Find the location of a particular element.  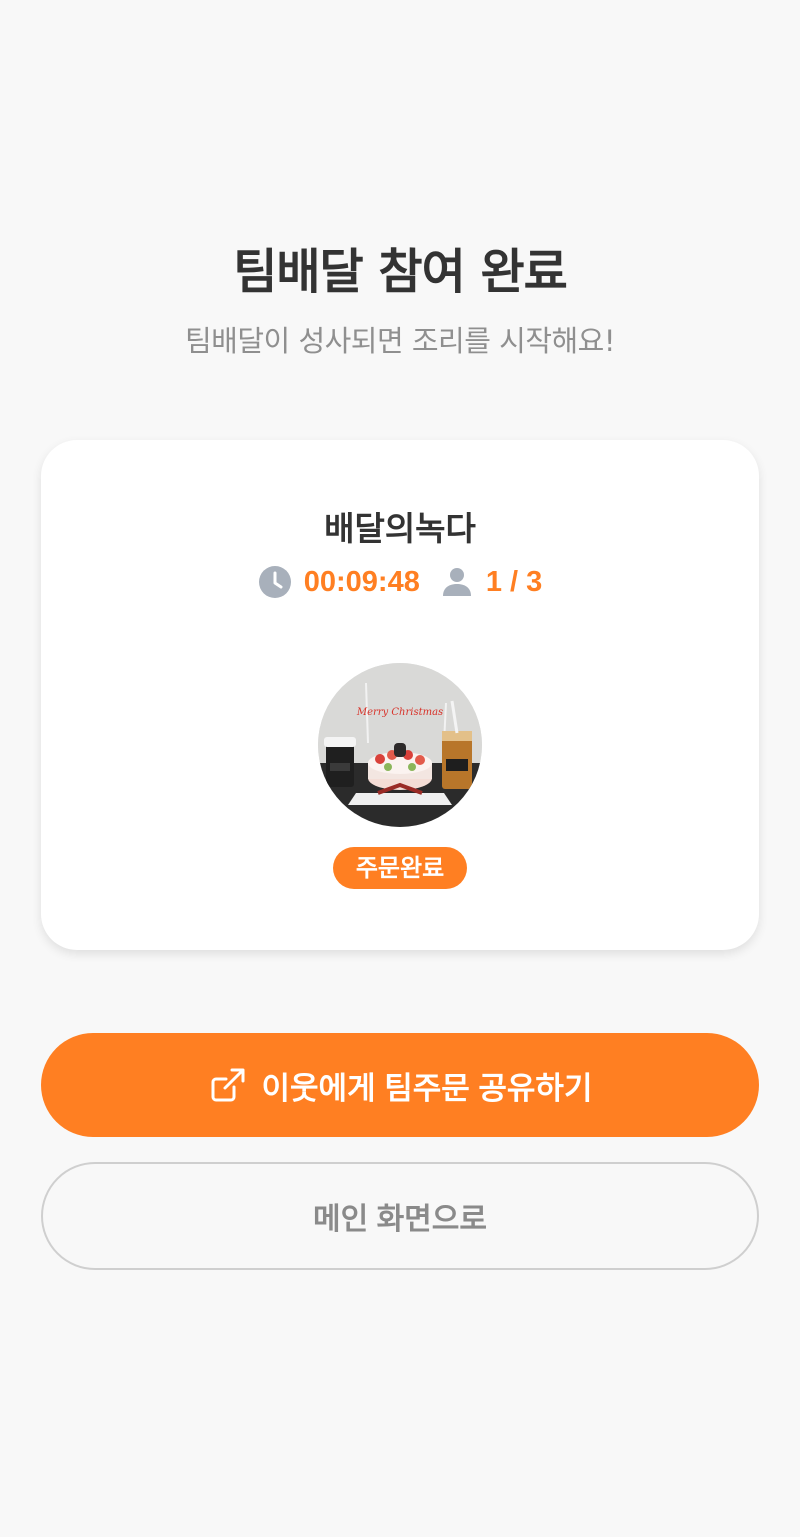

page-title: 팀배달 참여 완료 is located at coordinates (400, 272).